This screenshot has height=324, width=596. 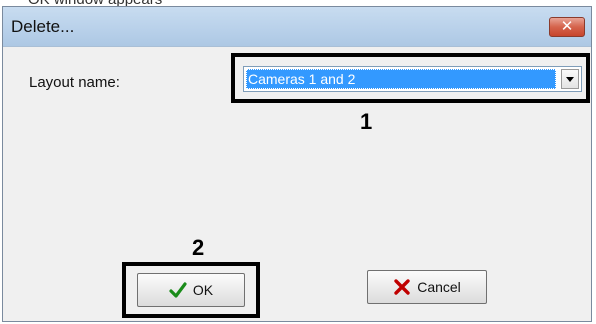 I want to click on callout-number-1: 1, so click(x=366, y=121).